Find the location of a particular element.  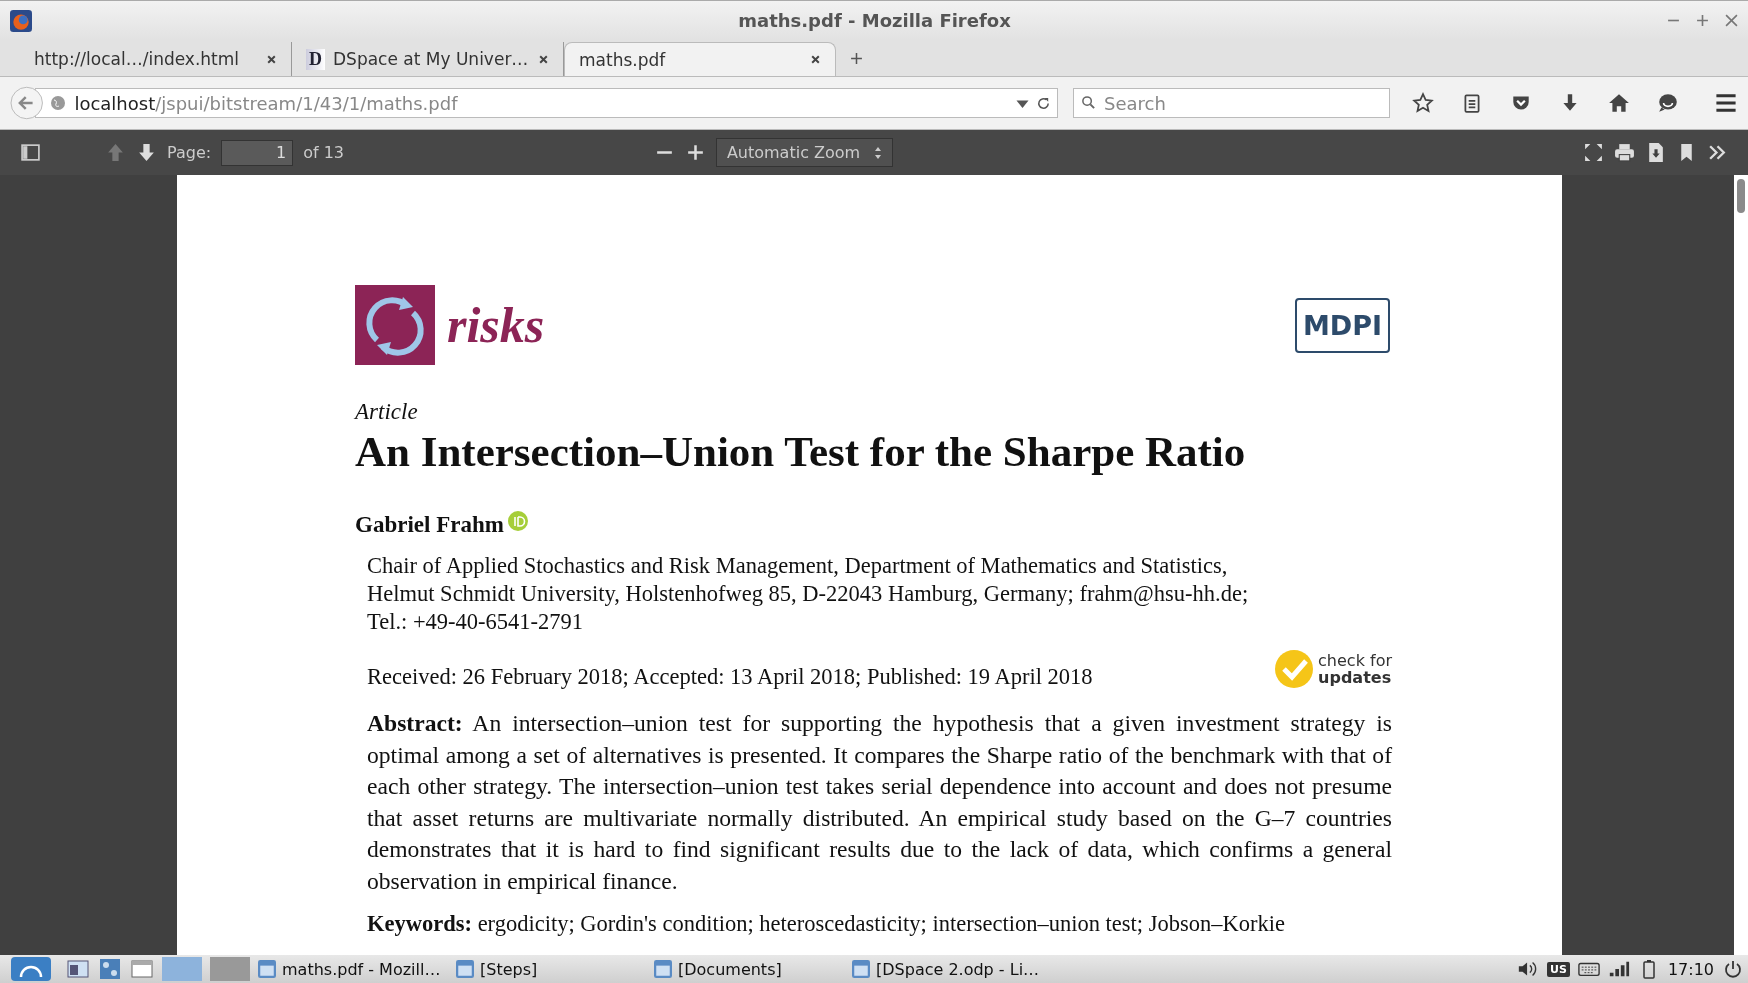

chat-icon is located at coordinates (1668, 103).